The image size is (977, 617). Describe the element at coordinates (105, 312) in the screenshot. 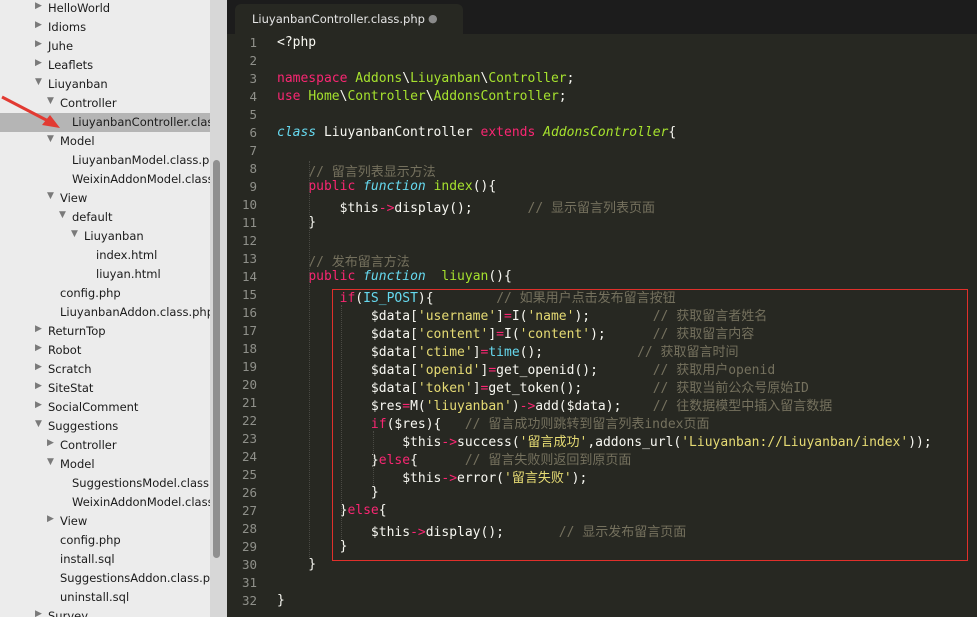

I see `tree-file: LiuyanbanAddon.class.php` at that location.